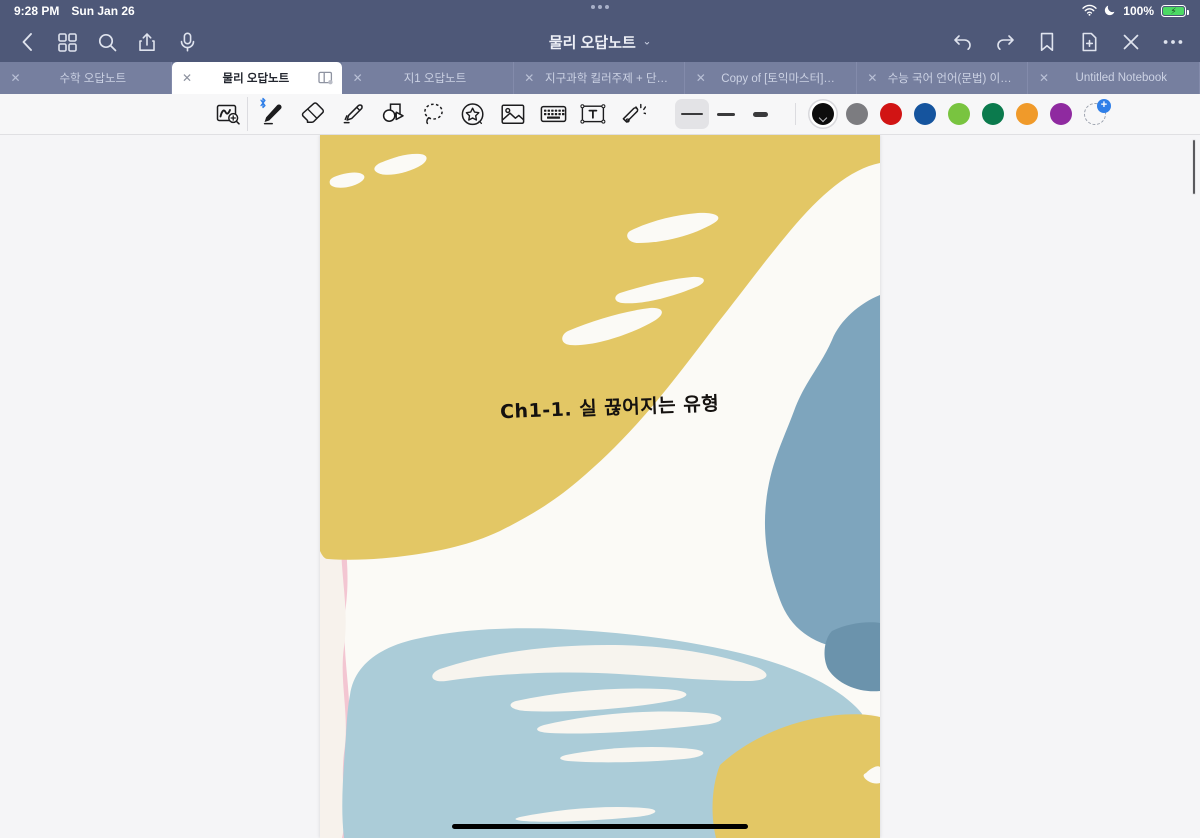 This screenshot has width=1200, height=838. What do you see at coordinates (600, 11) in the screenshot?
I see `status-bar: 9:28 PM Sun Jan 26 100% ⚡` at bounding box center [600, 11].